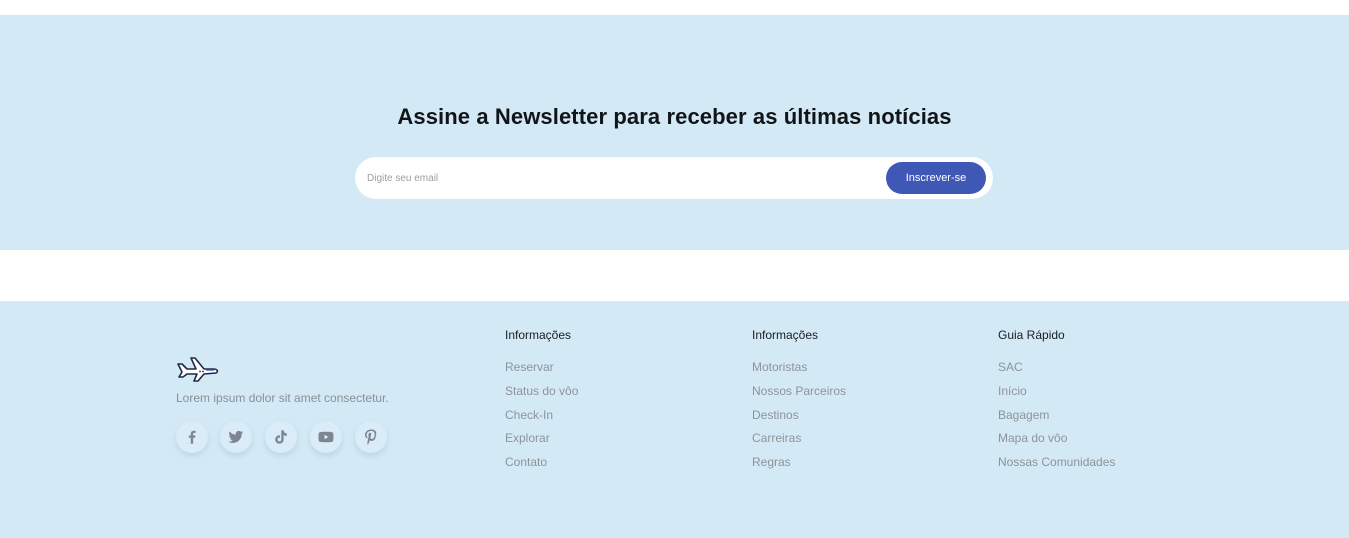  Describe the element at coordinates (541, 442) in the screenshot. I see `footer-link-explorar: Explorar` at that location.